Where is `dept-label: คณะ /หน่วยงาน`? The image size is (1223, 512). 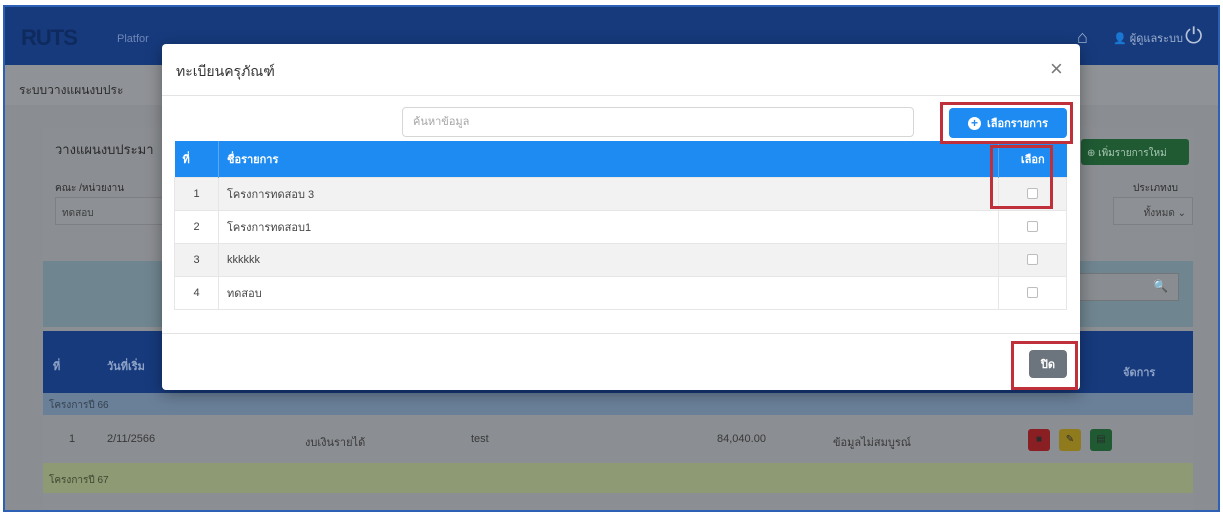
dept-label: คณะ /หน่วยงาน is located at coordinates (90, 188).